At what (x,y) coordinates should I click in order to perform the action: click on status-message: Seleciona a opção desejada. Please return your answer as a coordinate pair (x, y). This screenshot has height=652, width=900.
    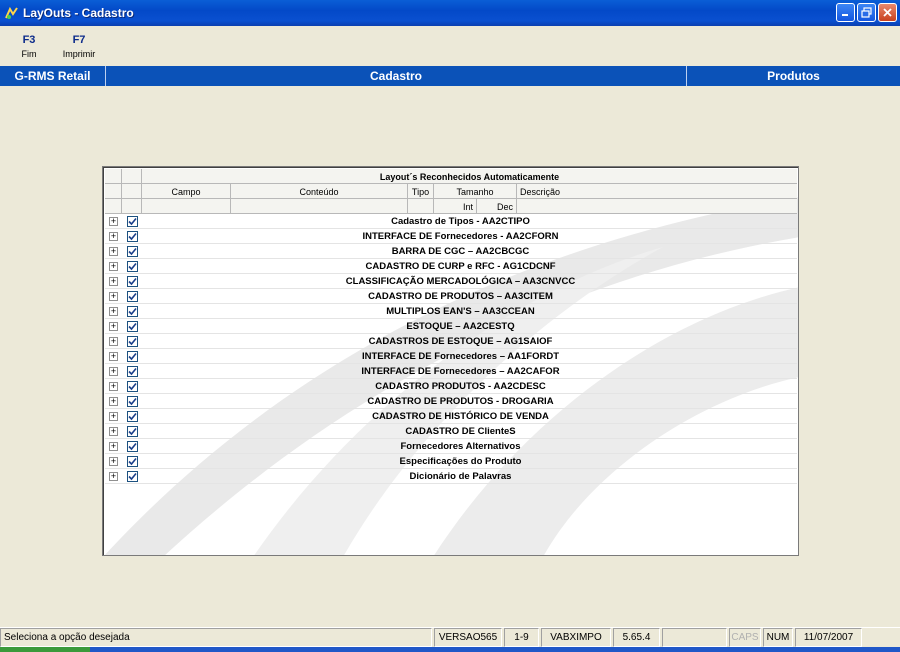
    Looking at the image, I should click on (216, 637).